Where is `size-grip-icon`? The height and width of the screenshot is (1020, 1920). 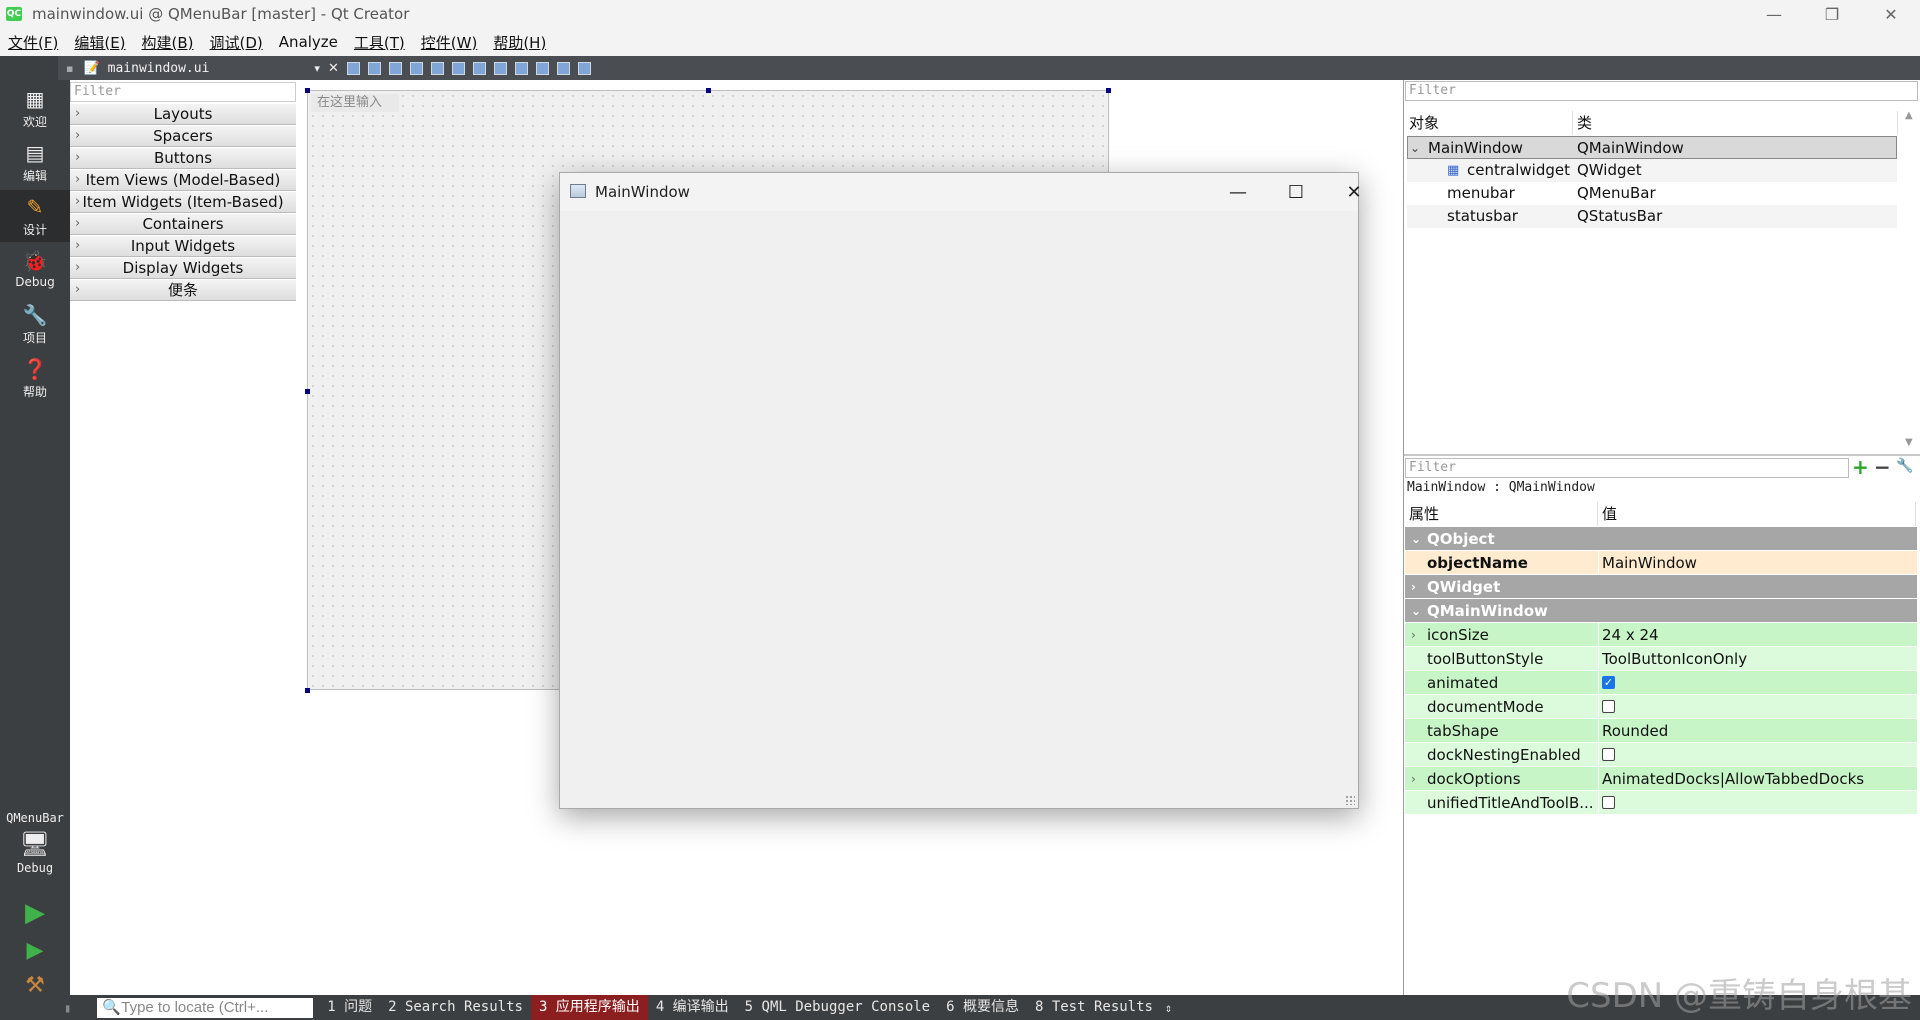 size-grip-icon is located at coordinates (1350, 800).